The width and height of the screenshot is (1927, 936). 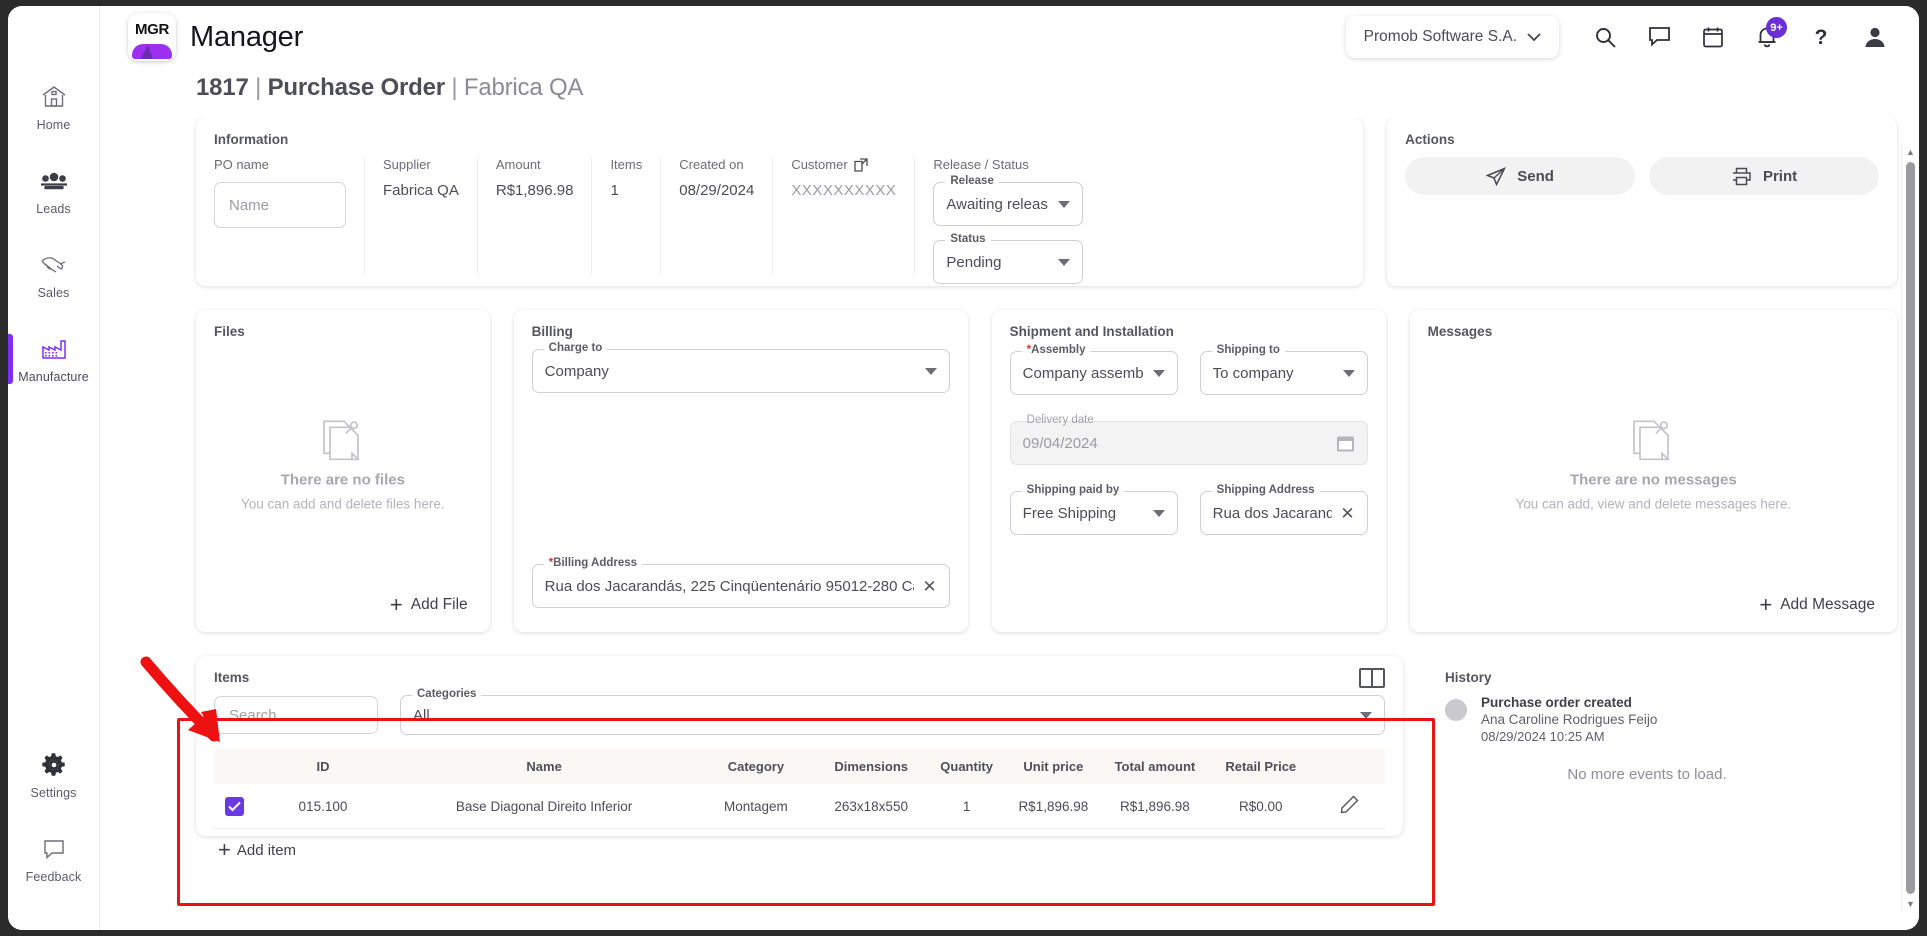 I want to click on categories-label: Categories, so click(x=447, y=694).